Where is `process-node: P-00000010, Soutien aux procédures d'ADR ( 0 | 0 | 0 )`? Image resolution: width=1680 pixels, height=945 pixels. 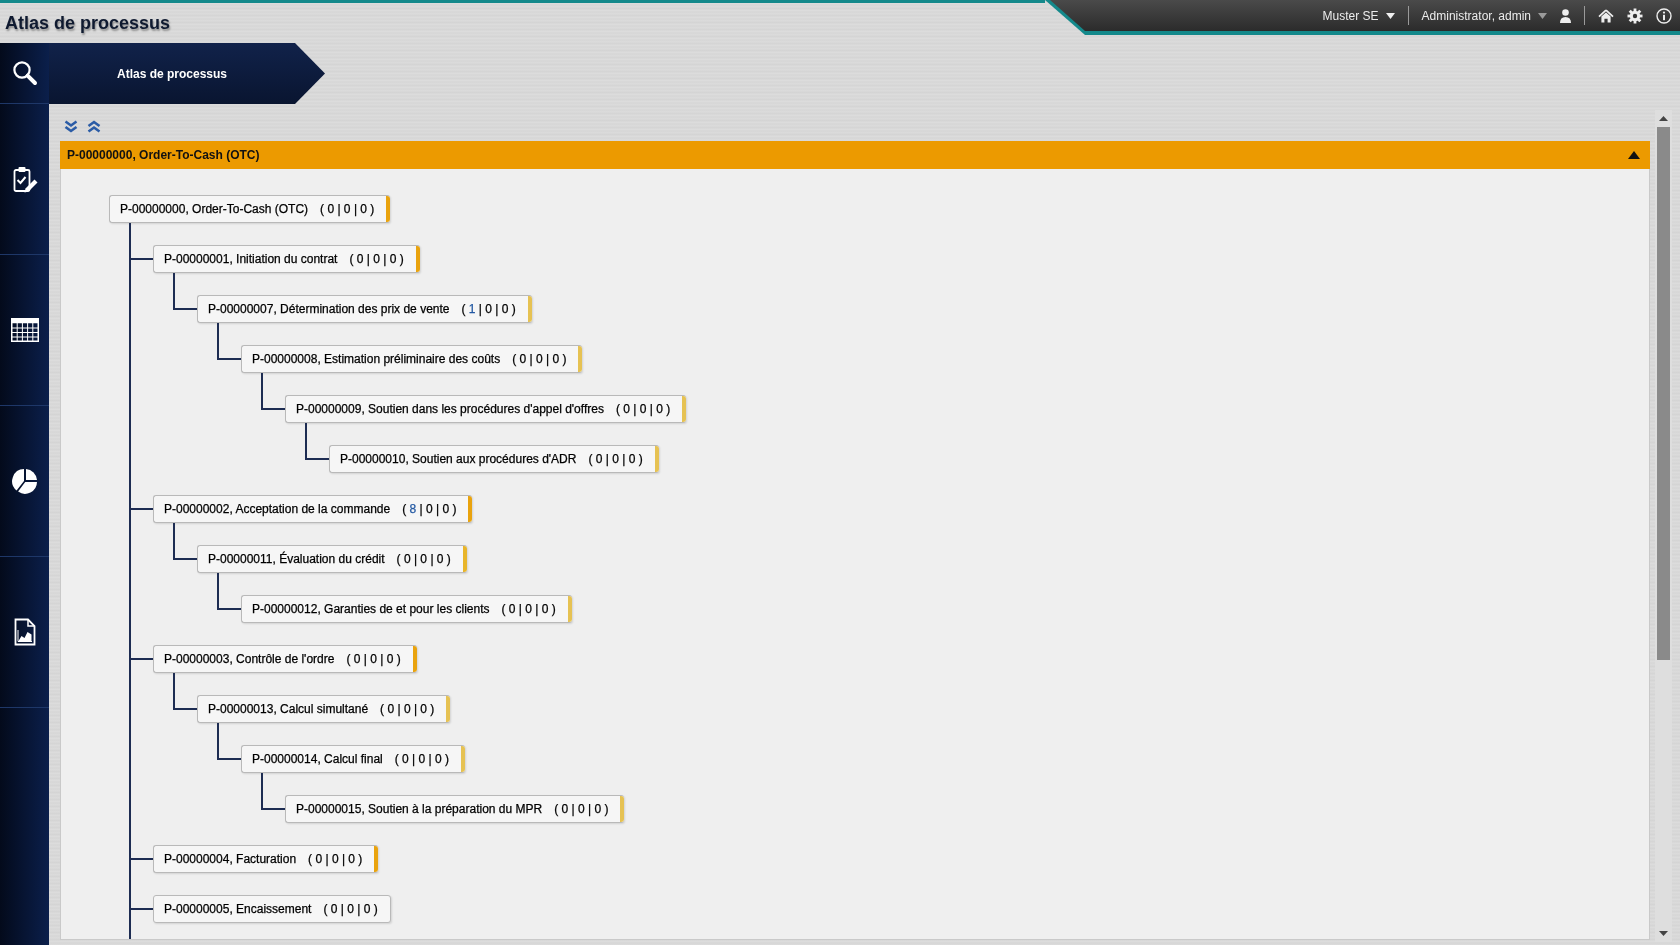
process-node: P-00000010, Soutien aux procédures d'ADR ( 0 | 0 | 0 ) is located at coordinates (494, 459).